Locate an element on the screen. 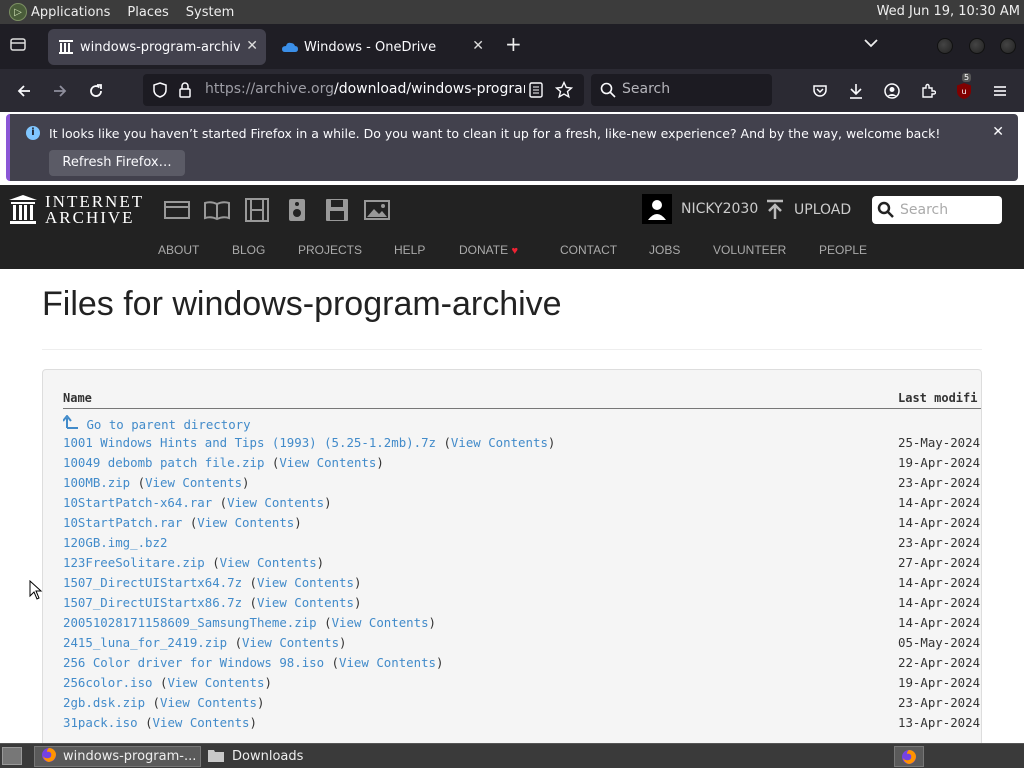 This screenshot has width=1024, height=768. file-link: 1507_DirectUIStartx86.7z is located at coordinates (152, 602).